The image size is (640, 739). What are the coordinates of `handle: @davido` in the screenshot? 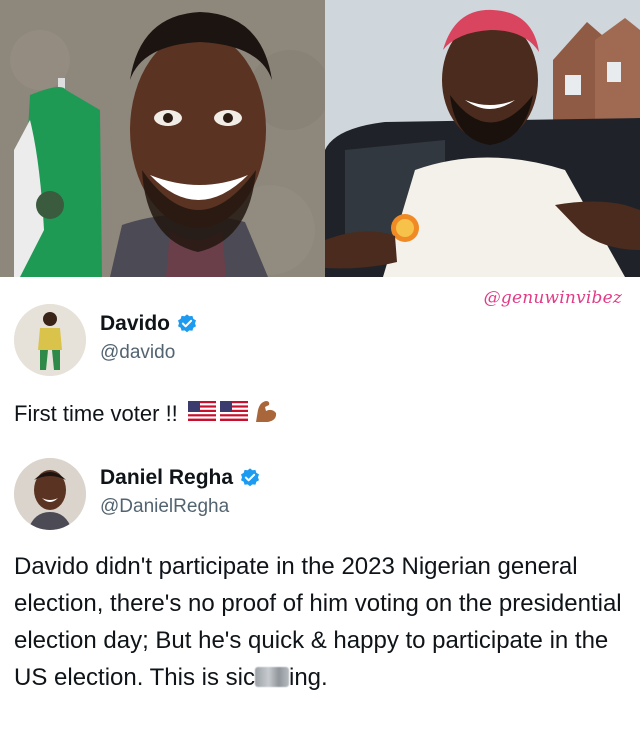 It's located at (137, 353).